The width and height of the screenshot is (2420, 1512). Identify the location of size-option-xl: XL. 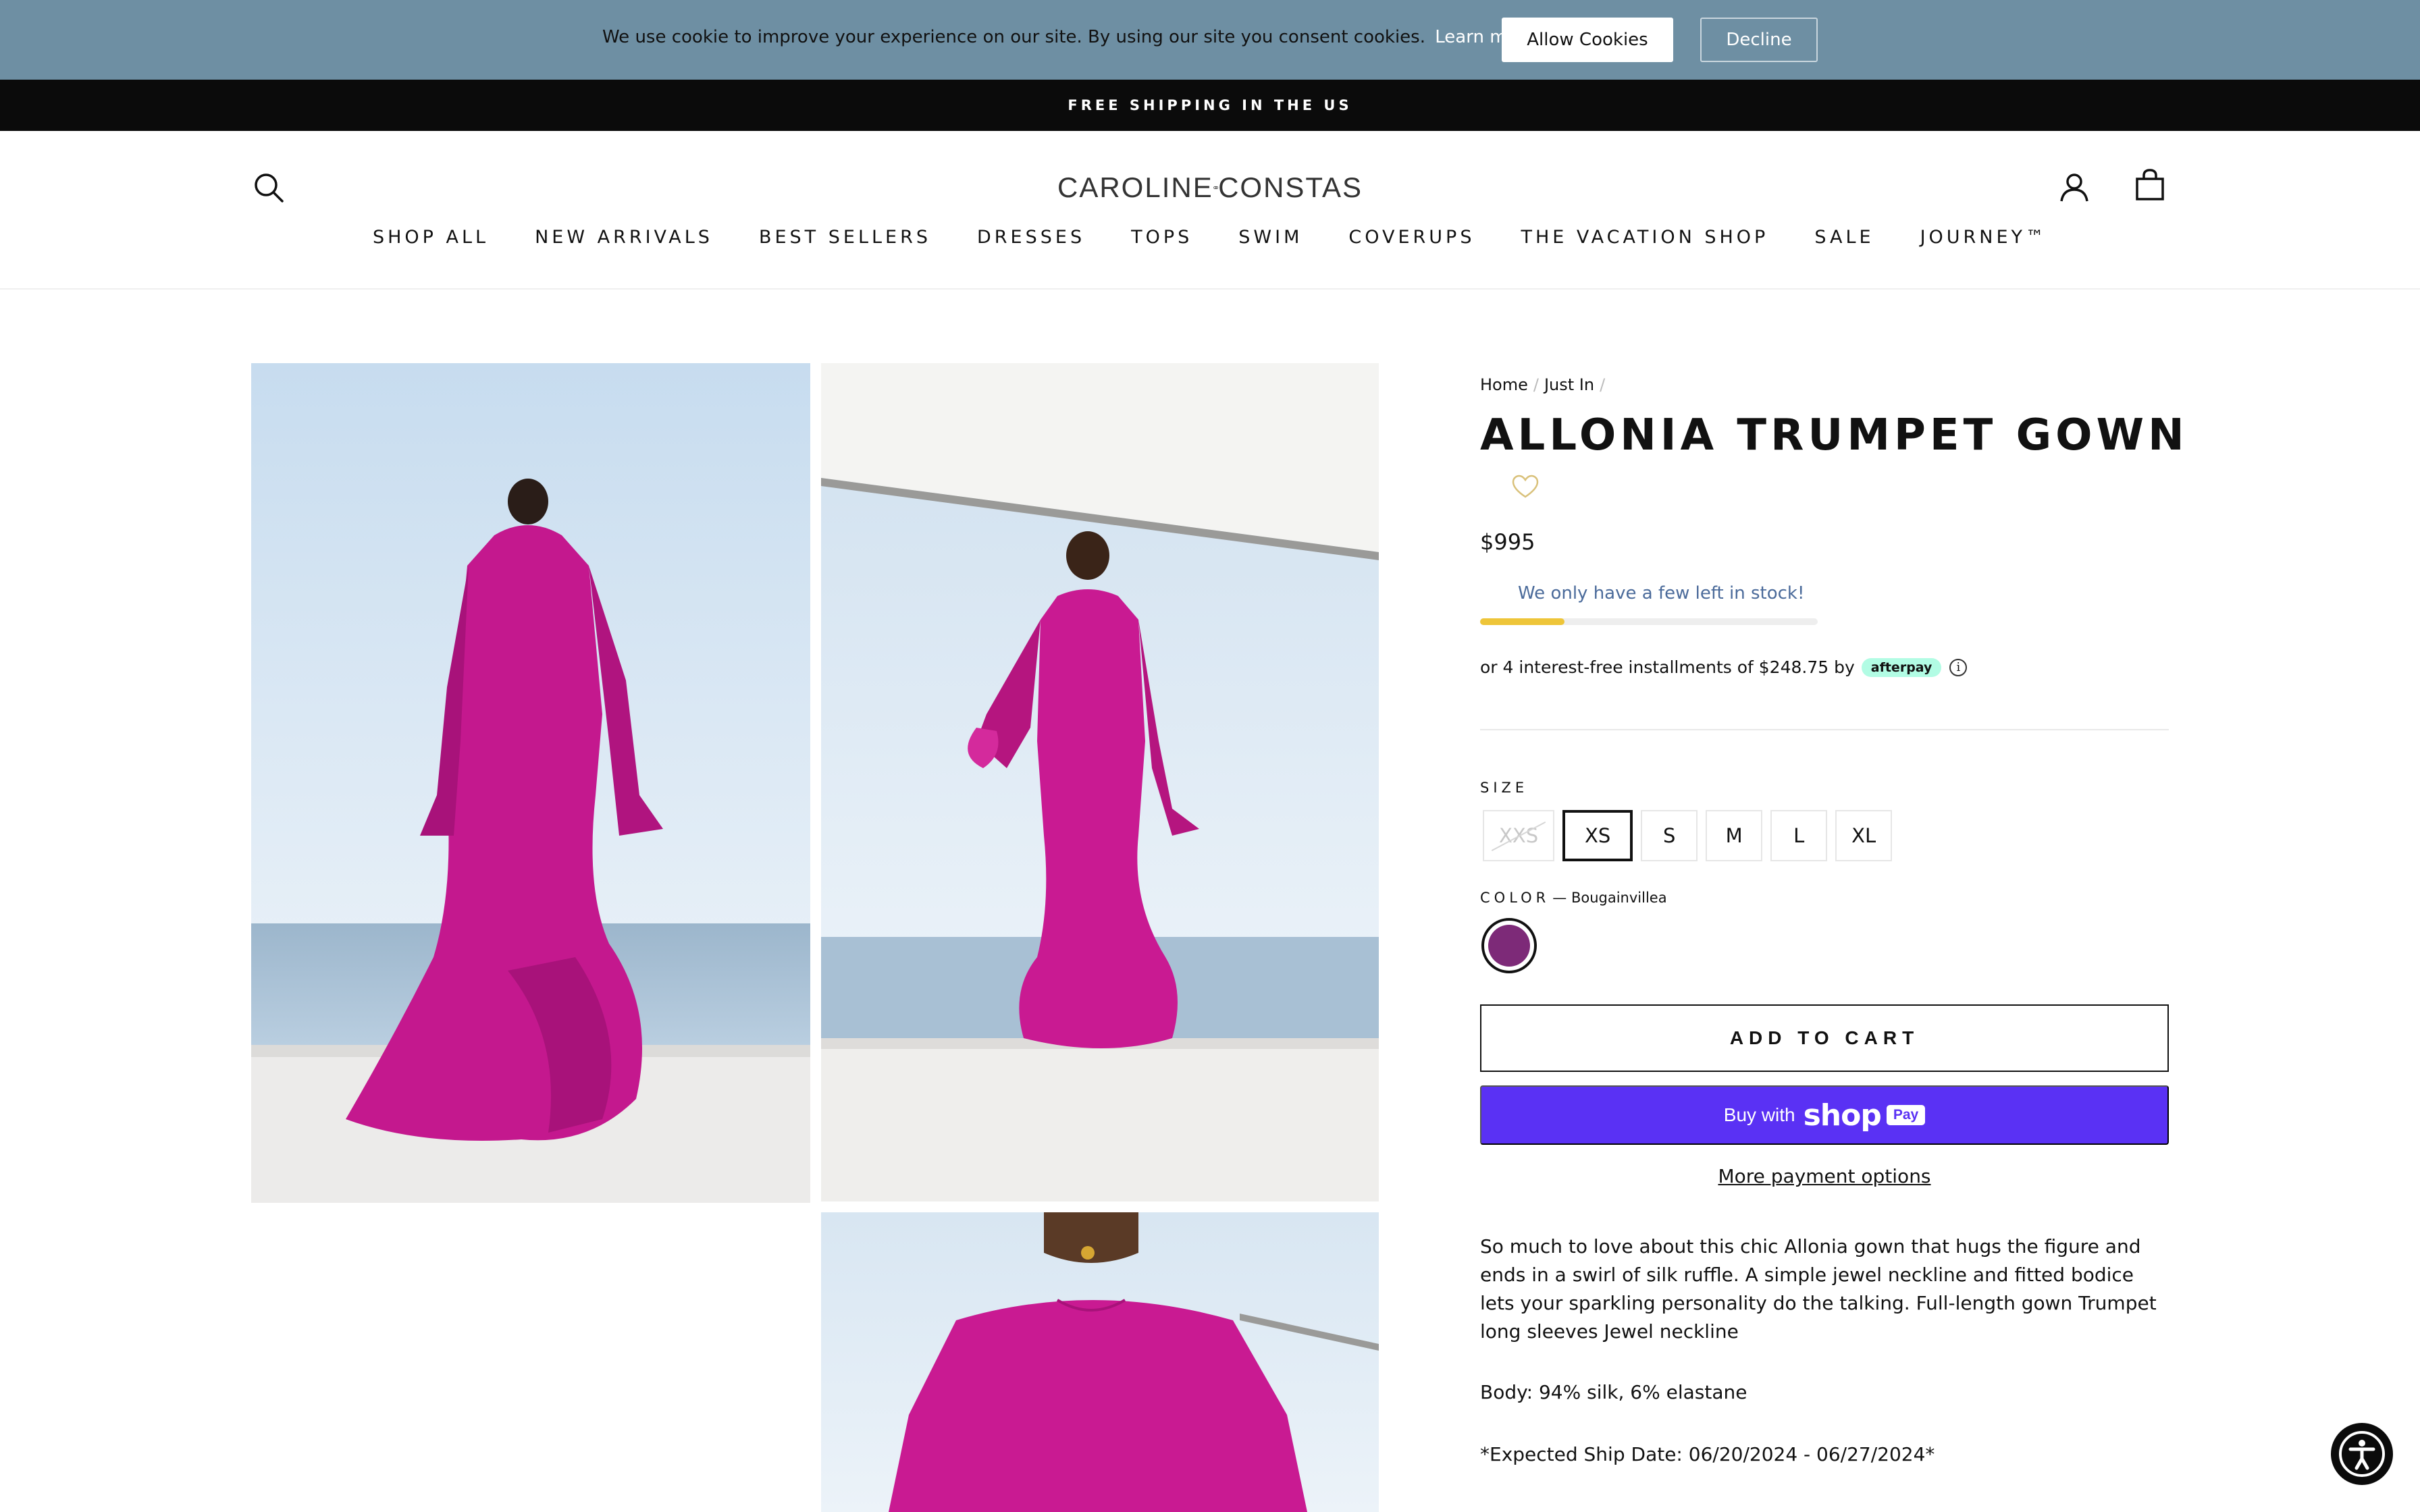
(1864, 835).